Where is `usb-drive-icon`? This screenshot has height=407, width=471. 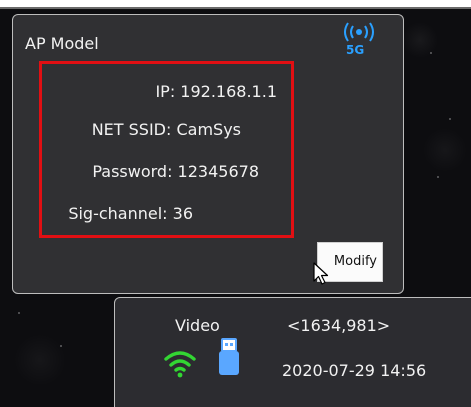 usb-drive-icon is located at coordinates (229, 356).